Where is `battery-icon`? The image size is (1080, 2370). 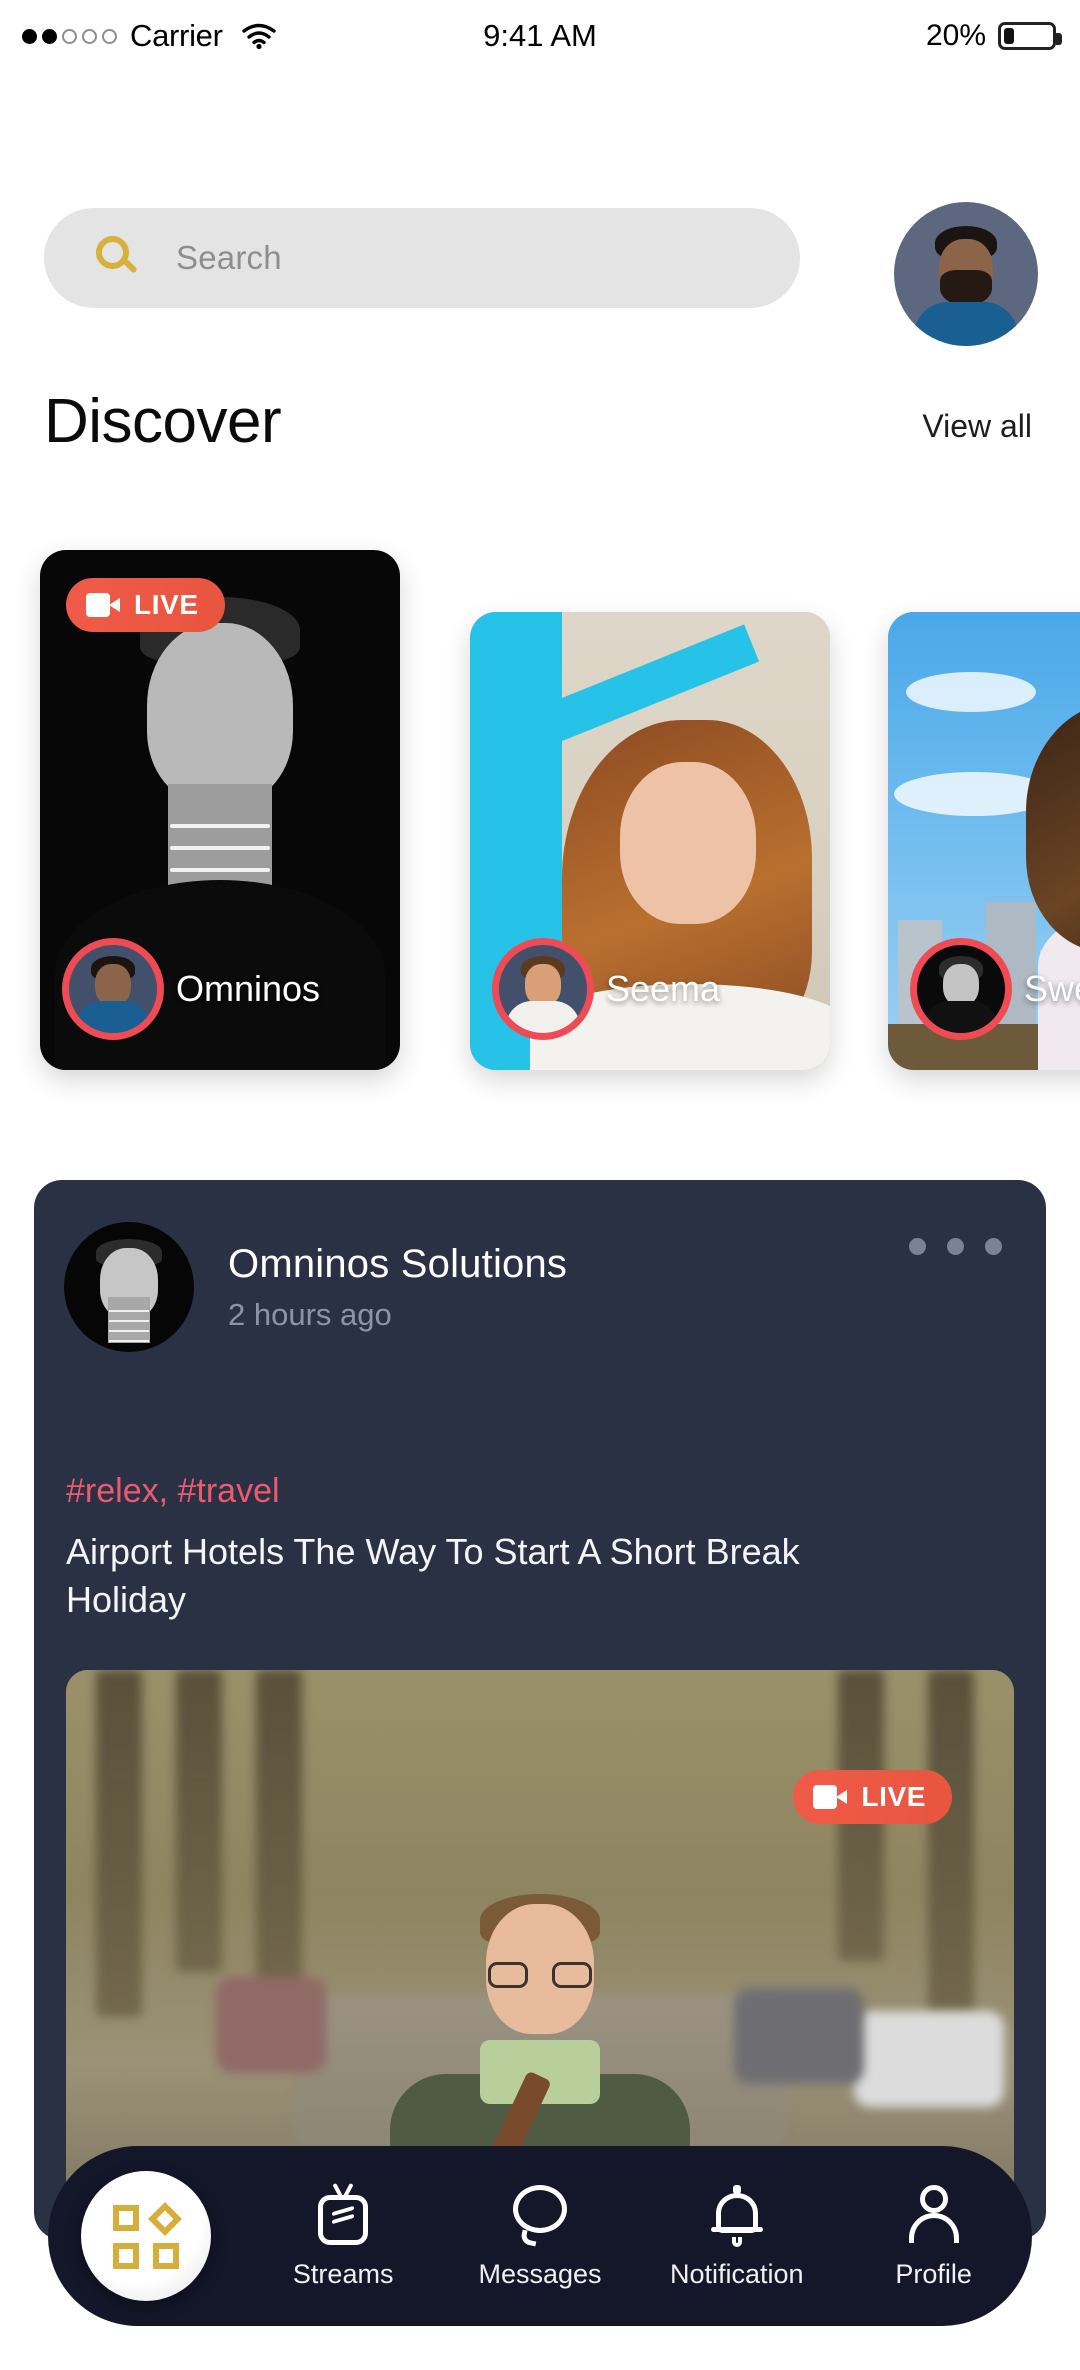 battery-icon is located at coordinates (1030, 36).